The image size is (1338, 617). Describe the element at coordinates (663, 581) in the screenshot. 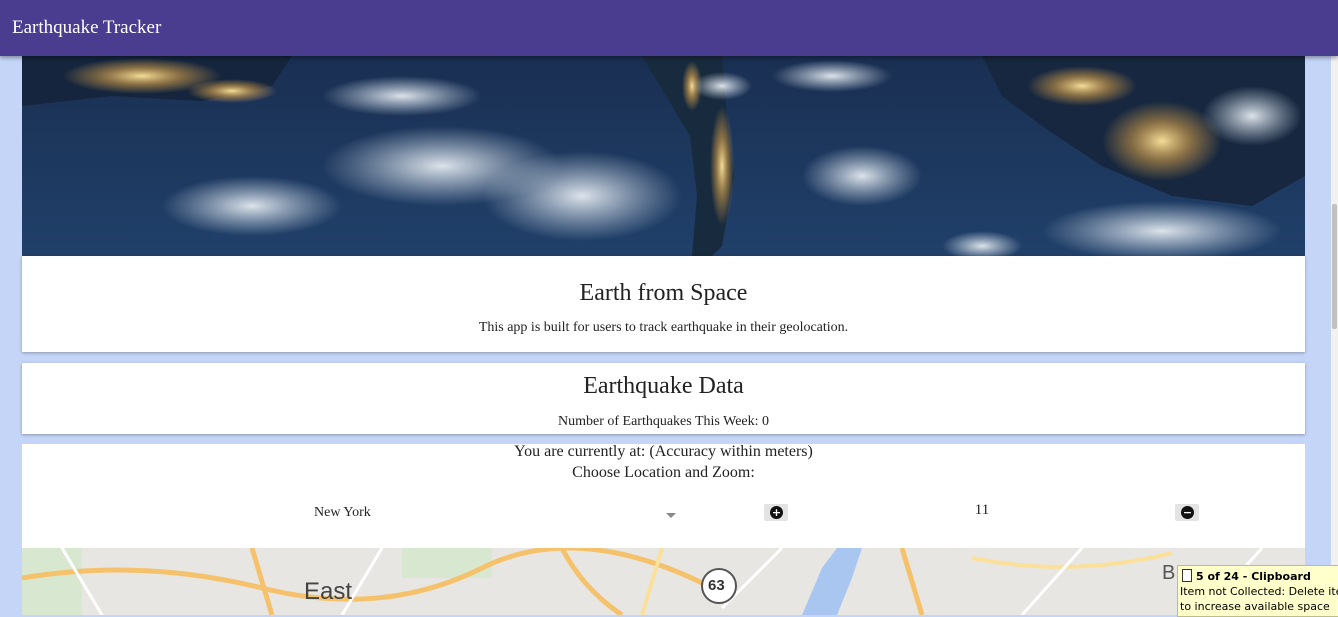

I see `map-view: East 63 B` at that location.